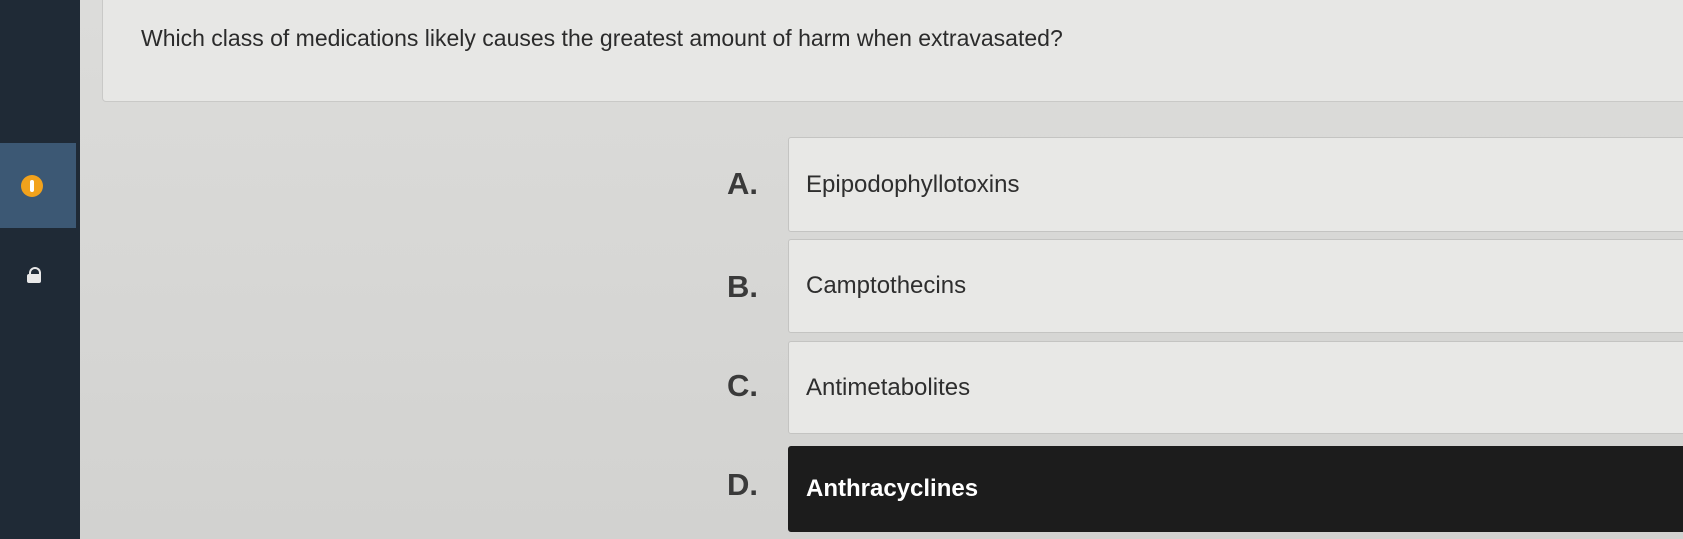 The width and height of the screenshot is (1683, 539). Describe the element at coordinates (742, 385) in the screenshot. I see `answer-letter-c: C.` at that location.